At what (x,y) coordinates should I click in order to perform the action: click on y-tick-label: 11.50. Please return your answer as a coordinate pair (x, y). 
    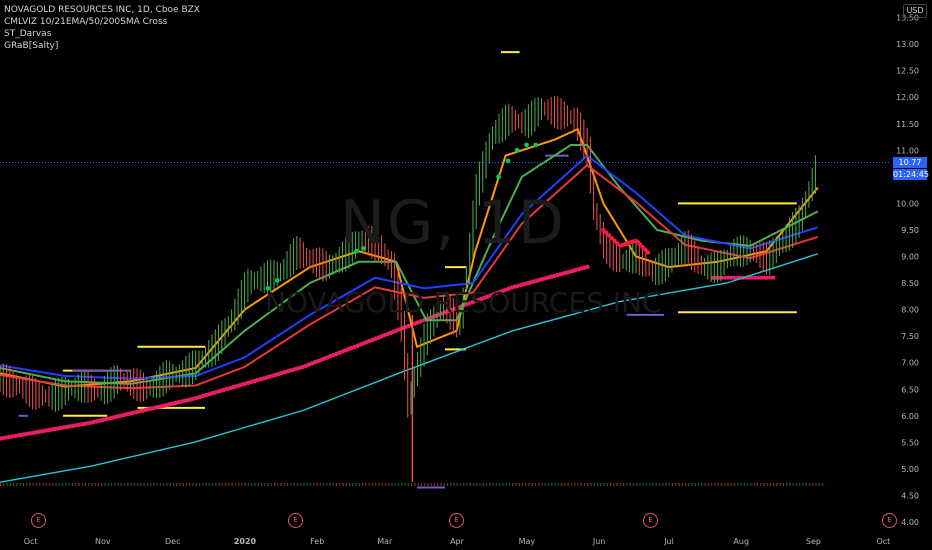
    Looking at the image, I should click on (907, 124).